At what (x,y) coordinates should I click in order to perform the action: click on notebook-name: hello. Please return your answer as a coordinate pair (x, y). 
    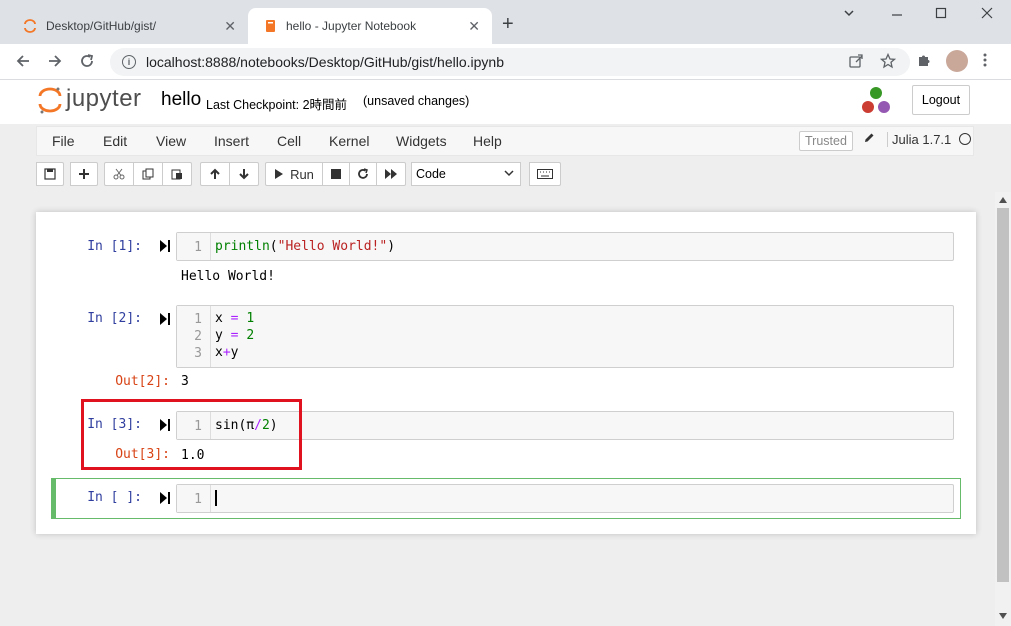
    Looking at the image, I should click on (181, 100).